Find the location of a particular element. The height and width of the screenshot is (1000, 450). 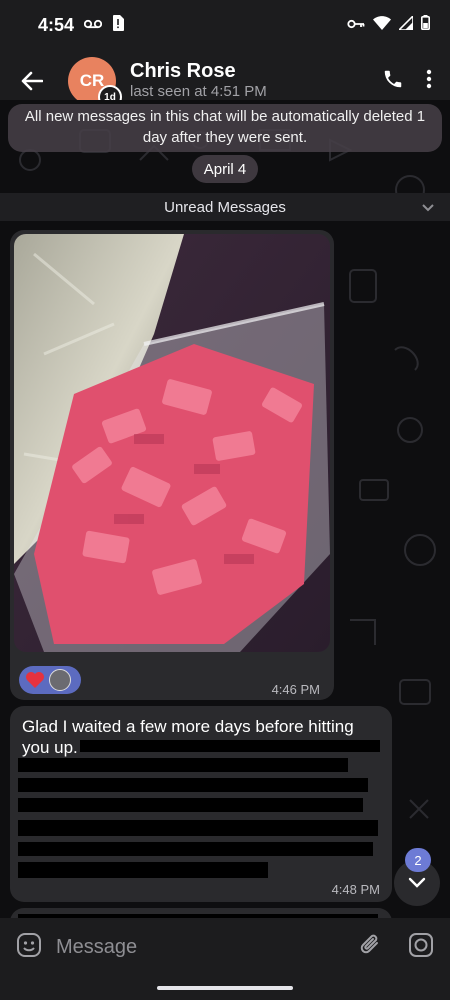

status-time: 4:54 is located at coordinates (56, 24).